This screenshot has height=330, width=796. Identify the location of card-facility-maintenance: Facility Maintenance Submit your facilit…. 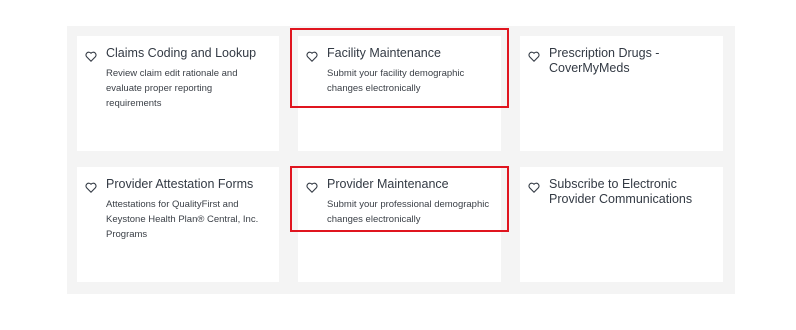
(399, 93).